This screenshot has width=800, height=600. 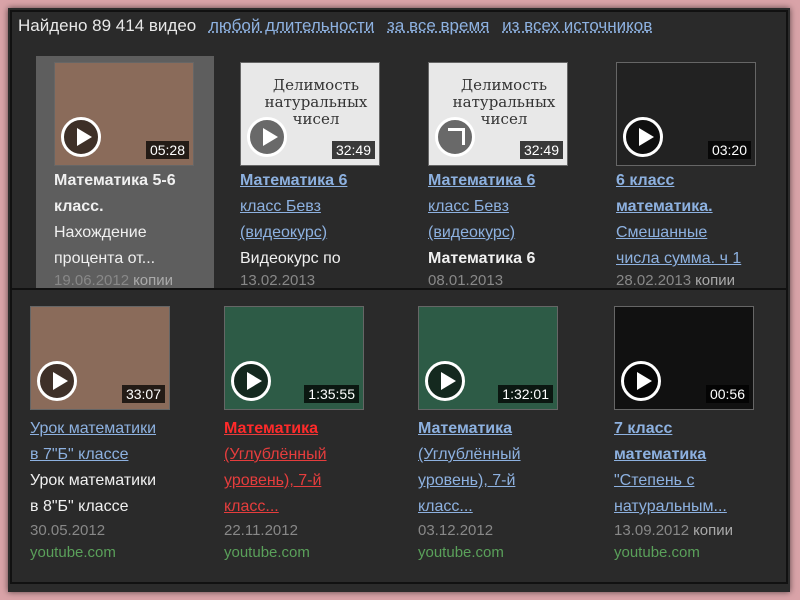 What do you see at coordinates (455, 137) in the screenshot?
I see `external-link-icon` at bounding box center [455, 137].